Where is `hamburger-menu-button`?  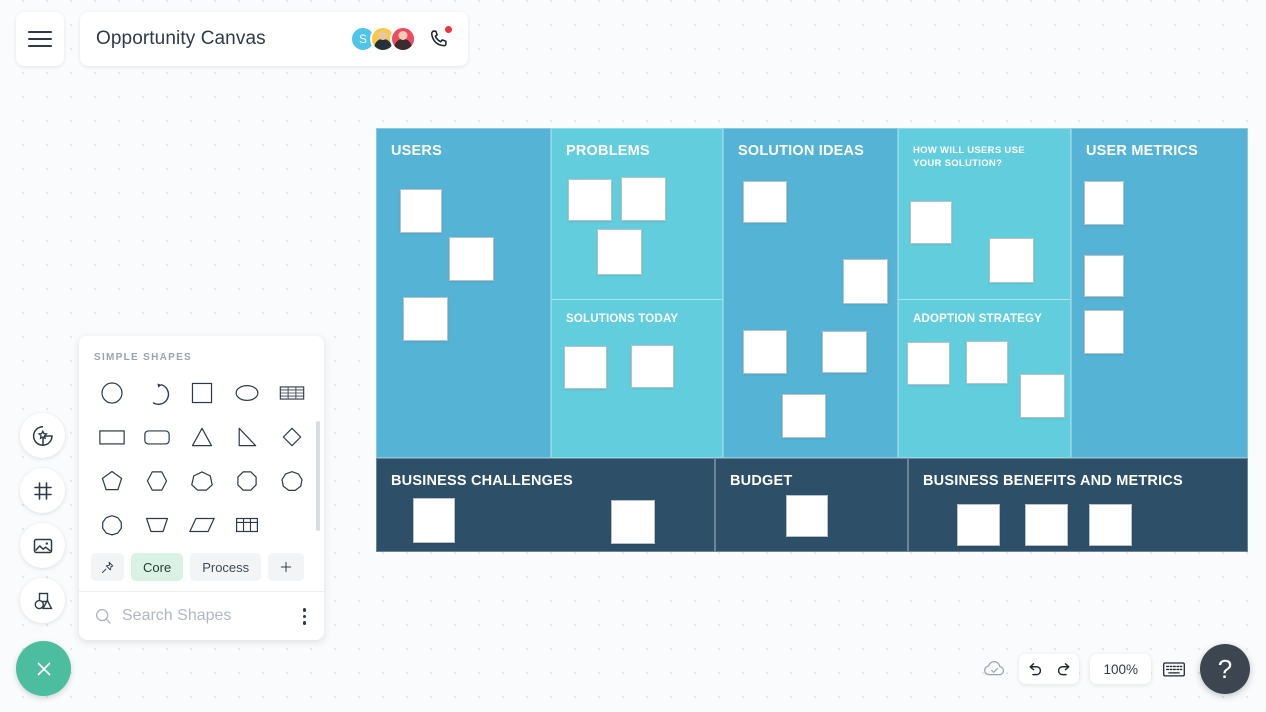
hamburger-menu-button is located at coordinates (40, 39).